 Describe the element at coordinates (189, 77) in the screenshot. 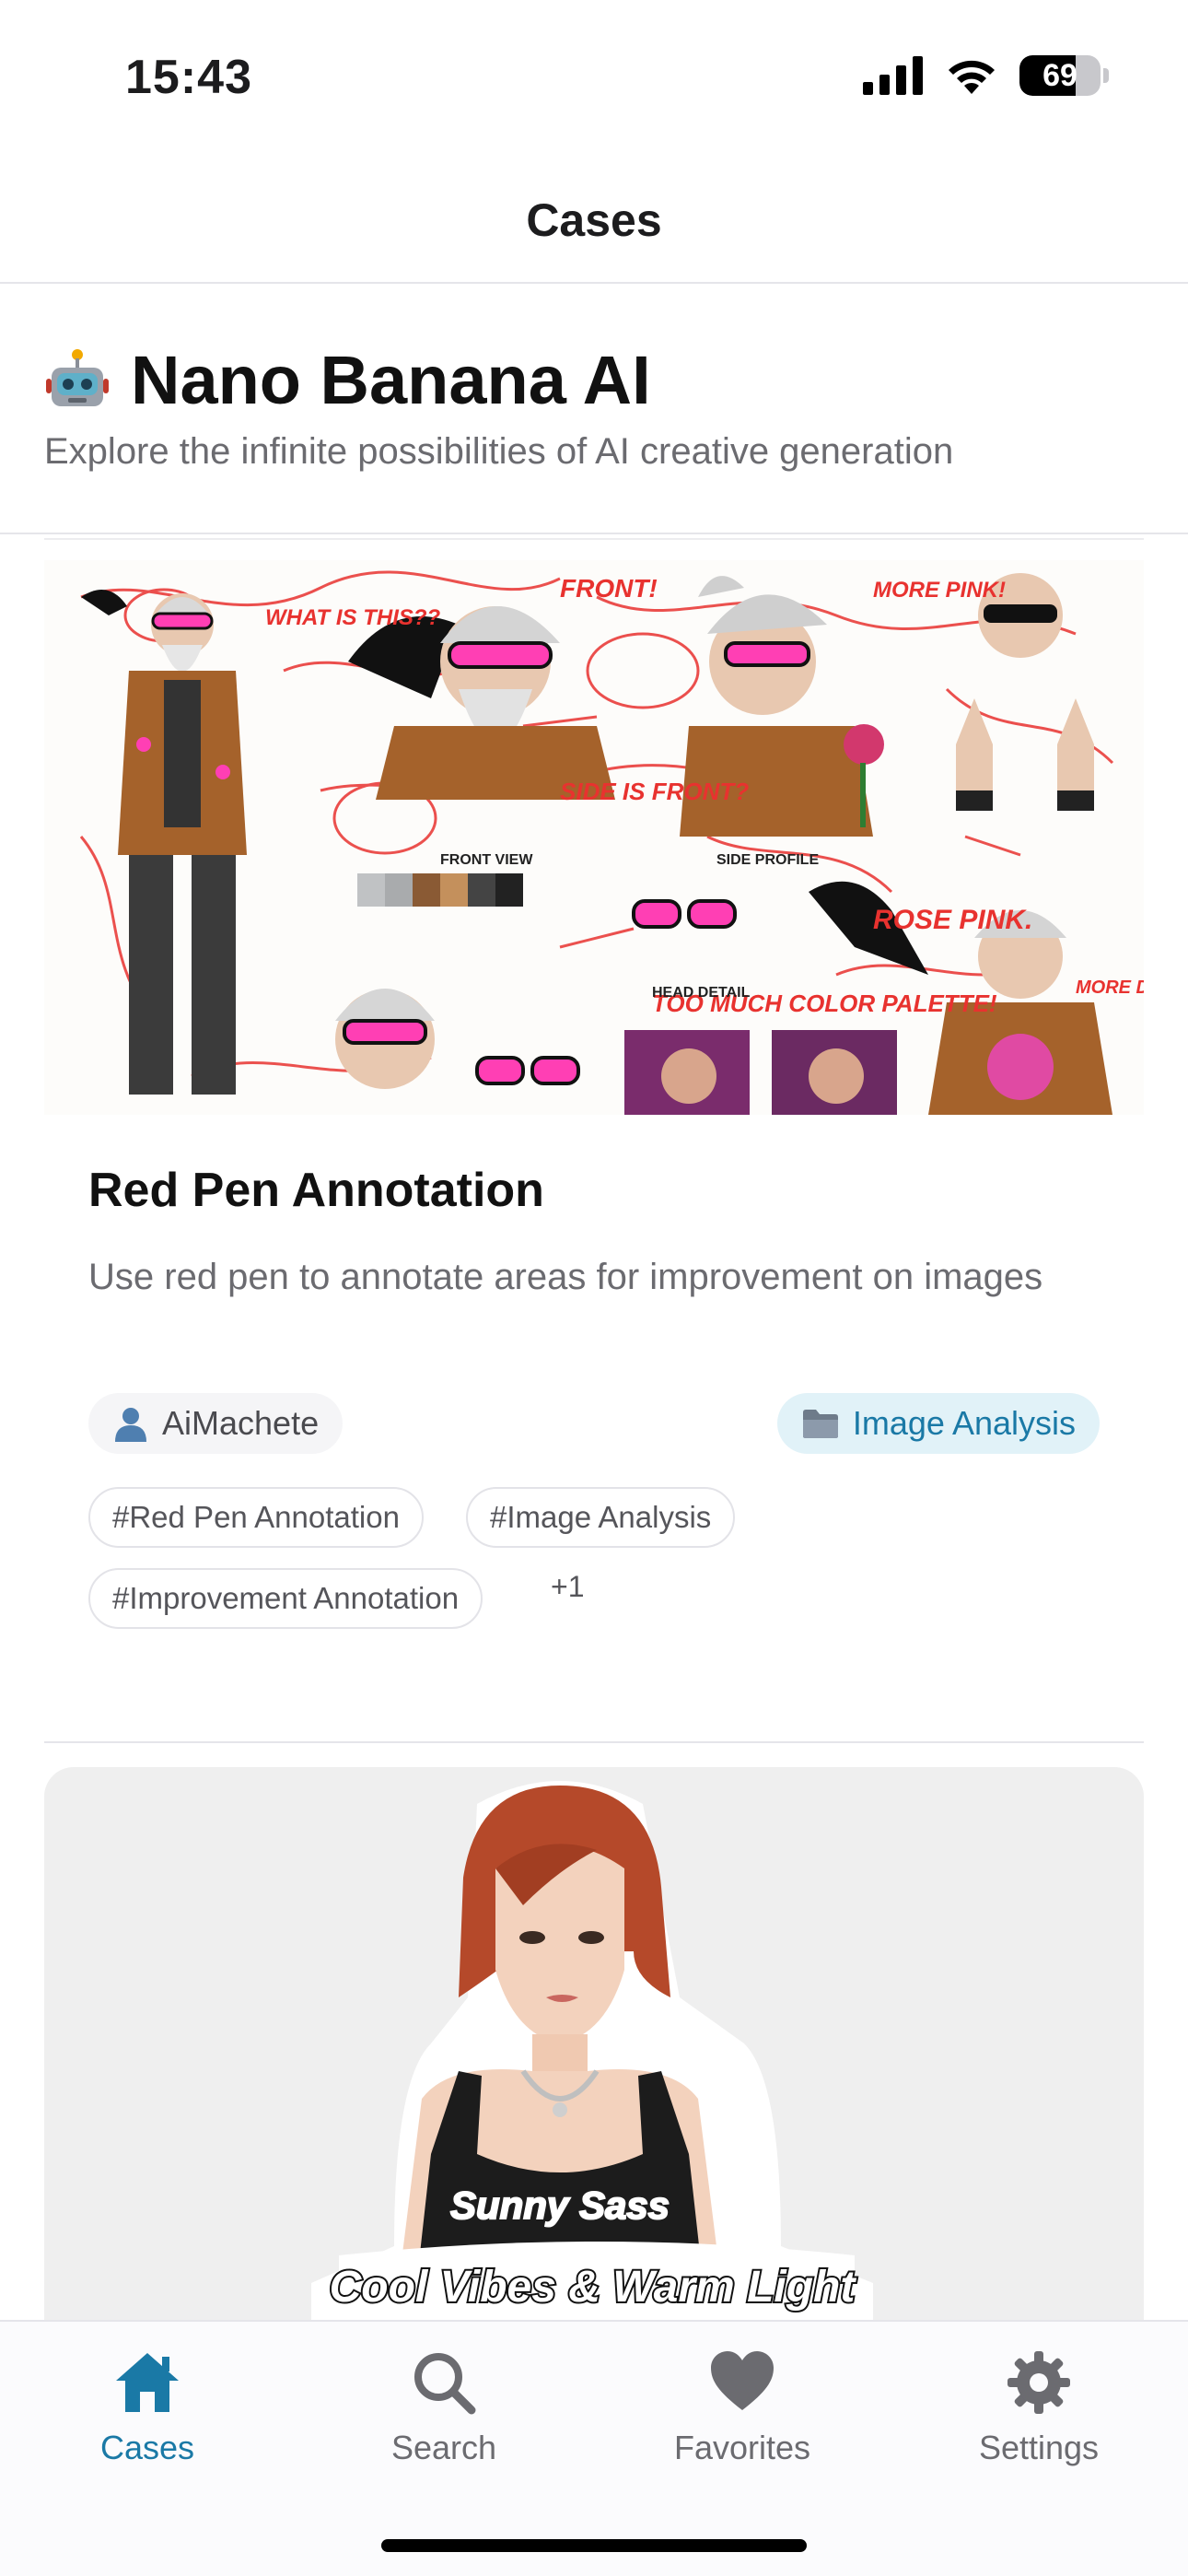

I see `status-time: 15:43` at that location.